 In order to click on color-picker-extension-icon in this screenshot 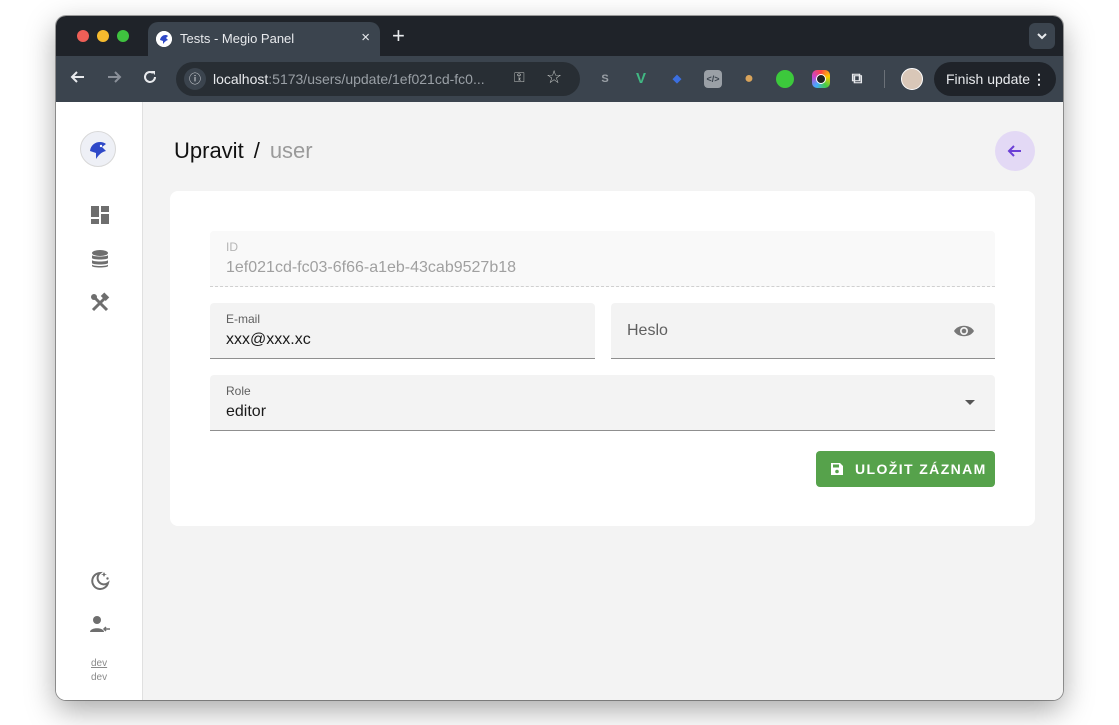, I will do `click(821, 79)`.